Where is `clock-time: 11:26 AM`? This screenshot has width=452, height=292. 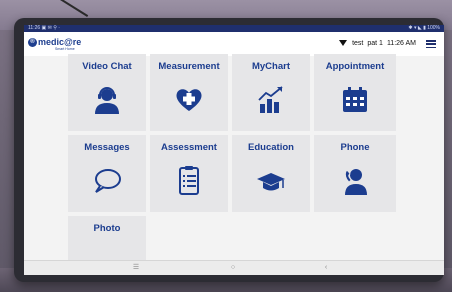
clock-time: 11:26 AM is located at coordinates (401, 43).